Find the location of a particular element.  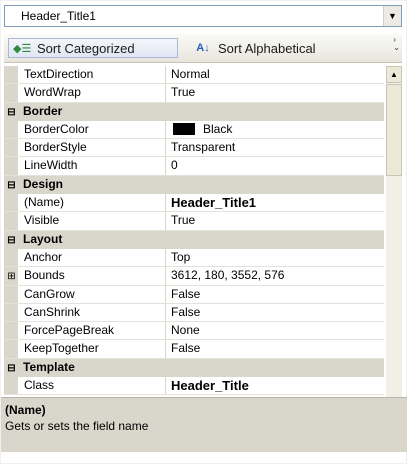

toolbar-overflow-icon: › ⌄ is located at coordinates (396, 44).